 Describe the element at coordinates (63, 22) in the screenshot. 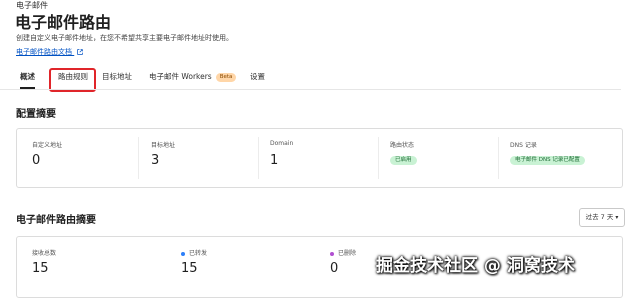

I see `page-title: 电子邮件路由` at that location.